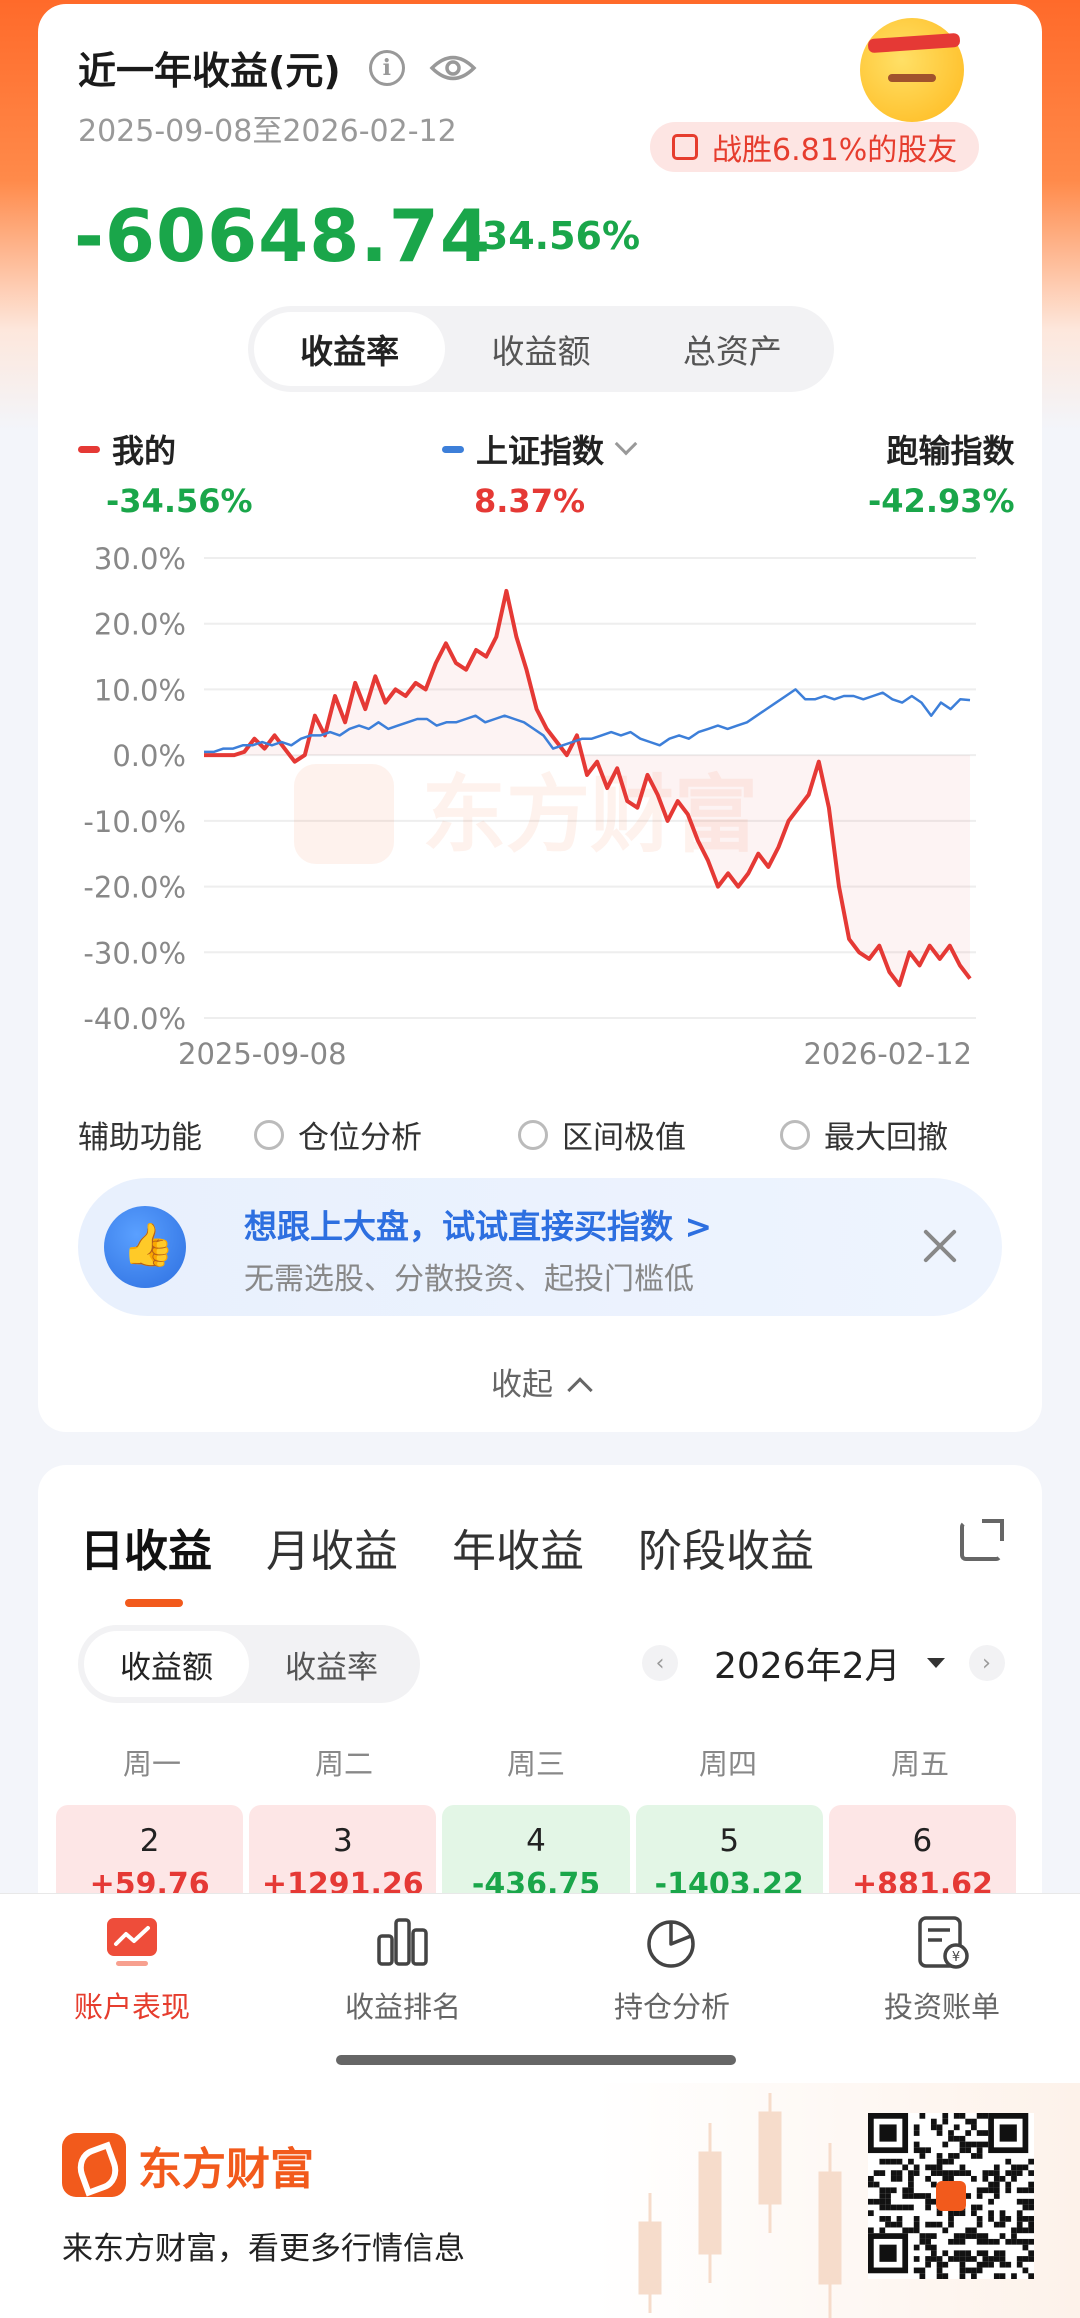  Describe the element at coordinates (469, 1279) in the screenshot. I see `promo-subtitle: 无需选股、分散投资、起投门槛低` at that location.